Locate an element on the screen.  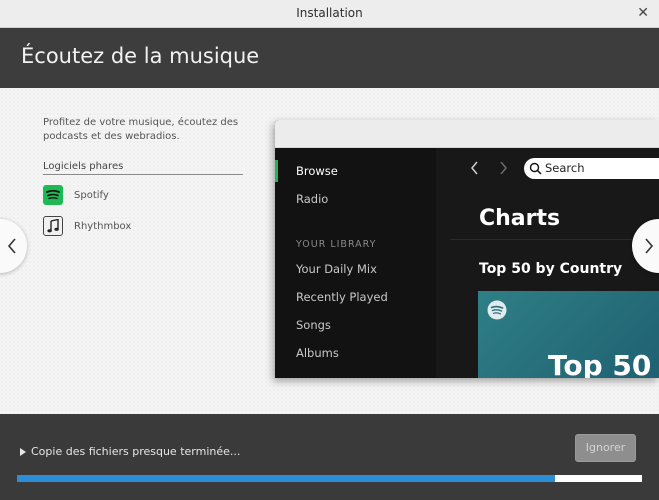
preview-search-placeholder: Search is located at coordinates (565, 168).